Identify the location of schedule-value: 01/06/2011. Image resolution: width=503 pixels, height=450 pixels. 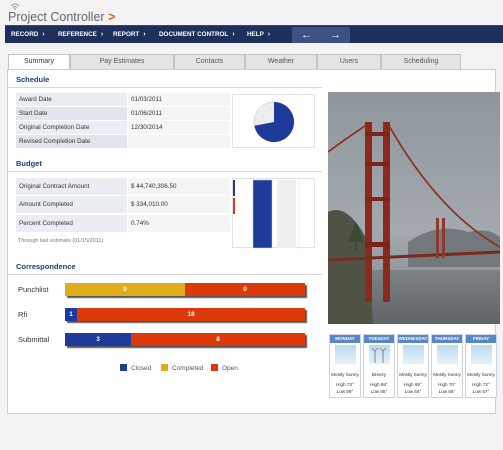
(178, 113).